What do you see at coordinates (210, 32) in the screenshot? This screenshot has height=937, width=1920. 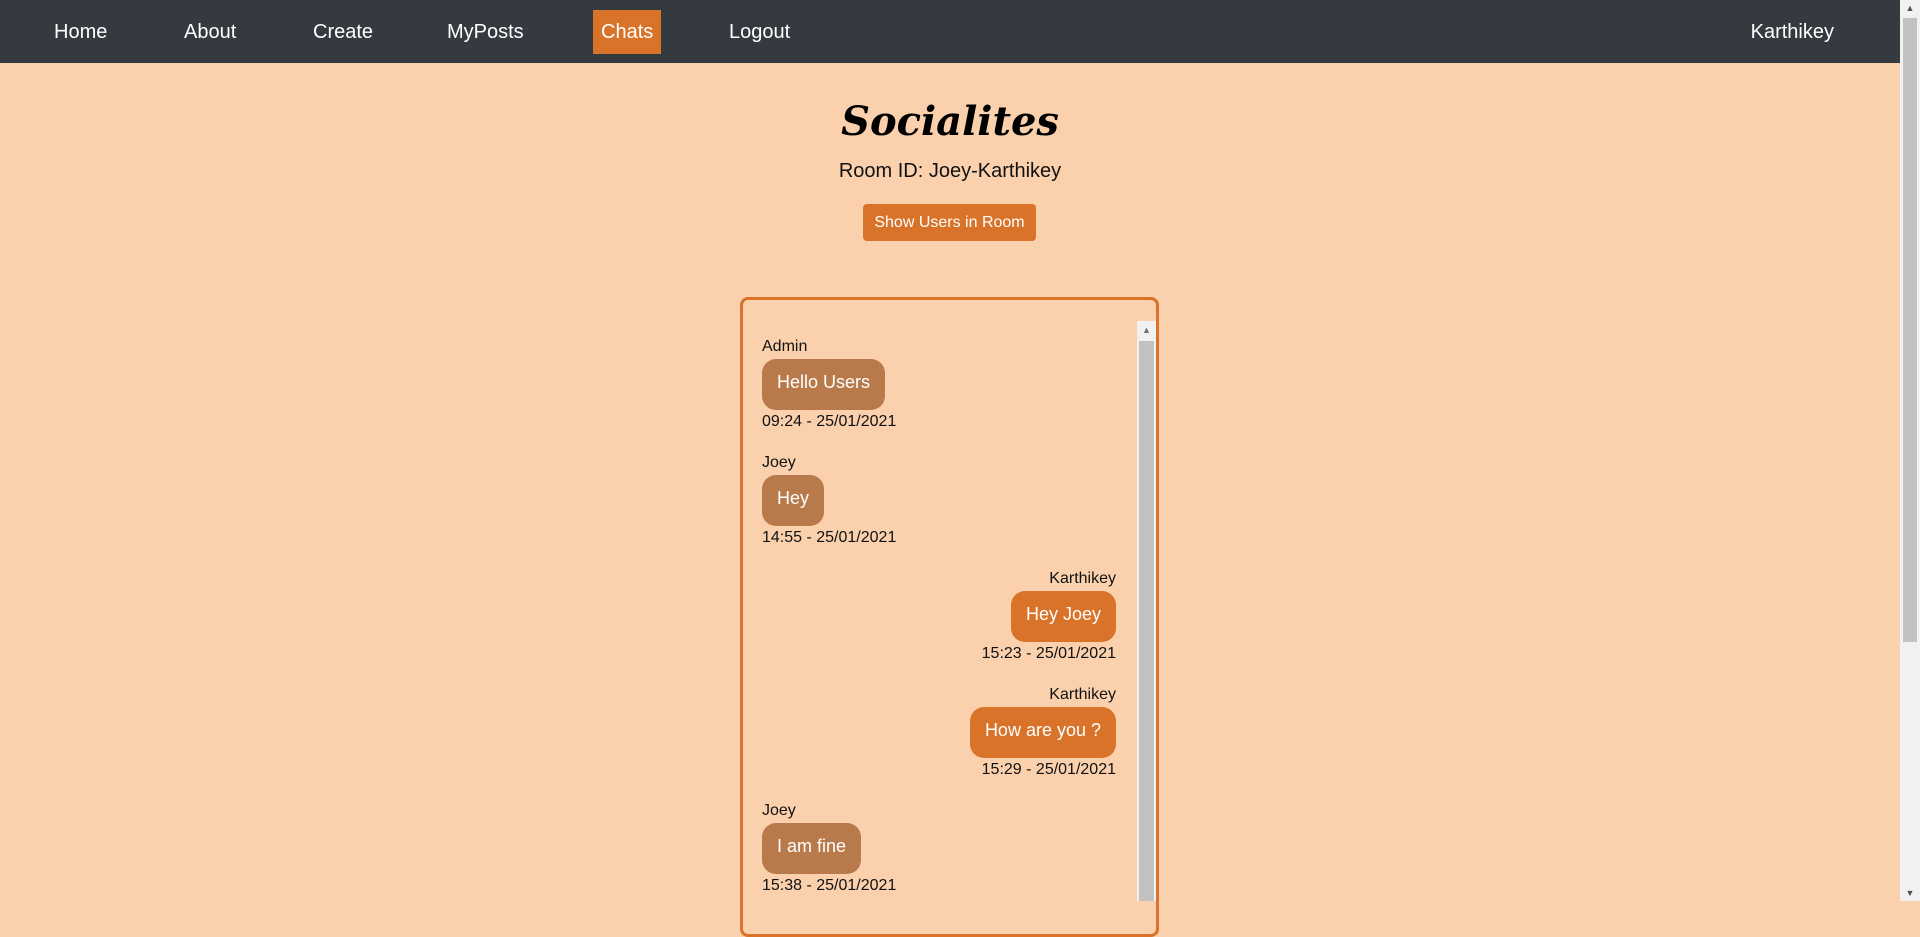 I see `nav-about-link: About` at bounding box center [210, 32].